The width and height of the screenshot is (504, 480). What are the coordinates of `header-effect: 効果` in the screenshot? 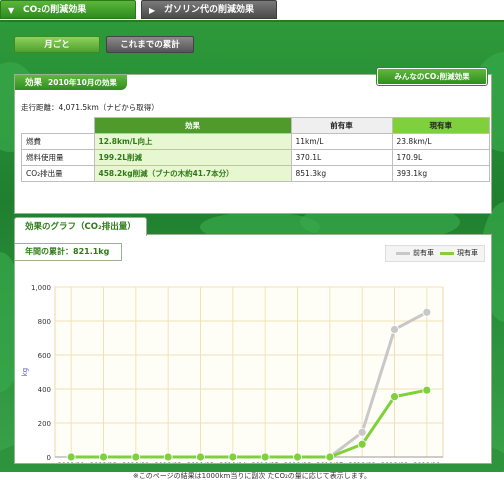 It's located at (192, 125).